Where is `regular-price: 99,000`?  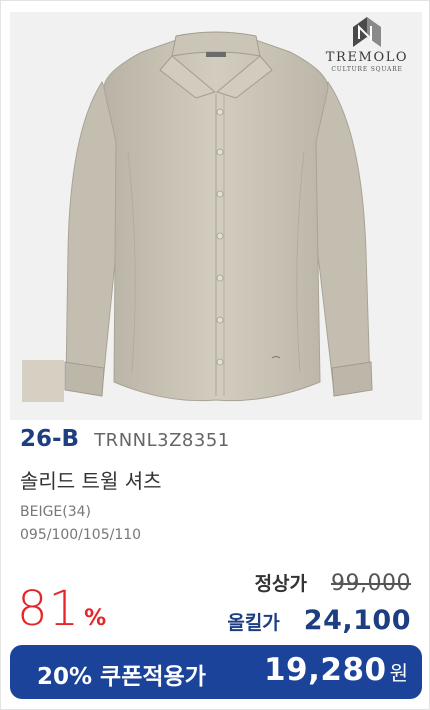 regular-price: 99,000 is located at coordinates (371, 583).